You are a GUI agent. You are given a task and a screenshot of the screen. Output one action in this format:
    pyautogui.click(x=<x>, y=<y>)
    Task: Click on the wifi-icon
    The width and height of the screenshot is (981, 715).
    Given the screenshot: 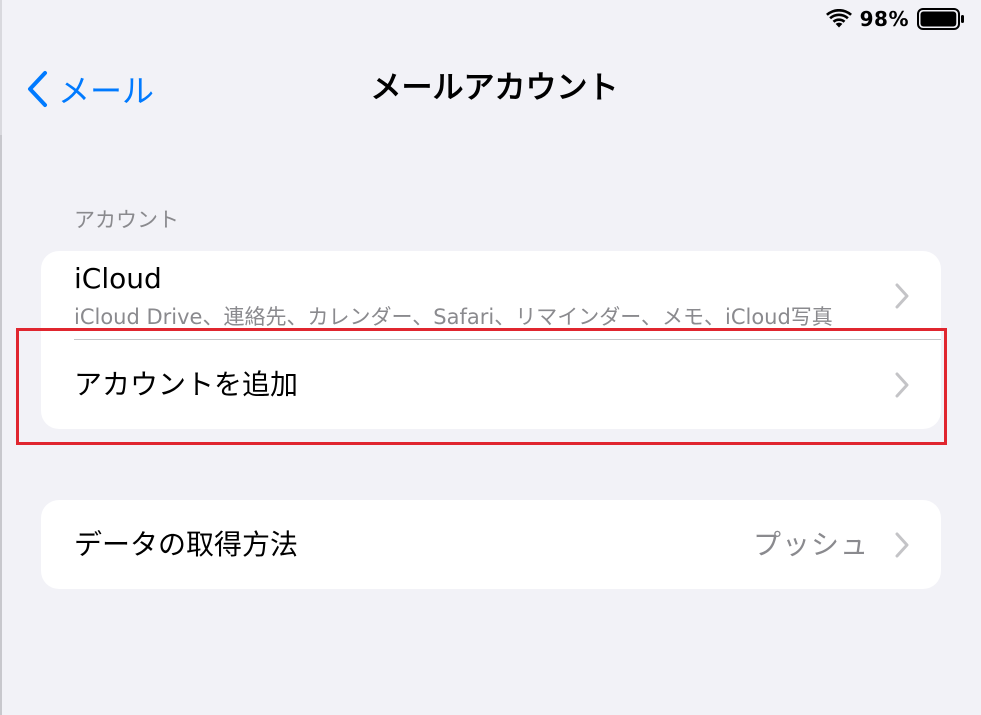 What is the action you would take?
    pyautogui.click(x=838, y=18)
    